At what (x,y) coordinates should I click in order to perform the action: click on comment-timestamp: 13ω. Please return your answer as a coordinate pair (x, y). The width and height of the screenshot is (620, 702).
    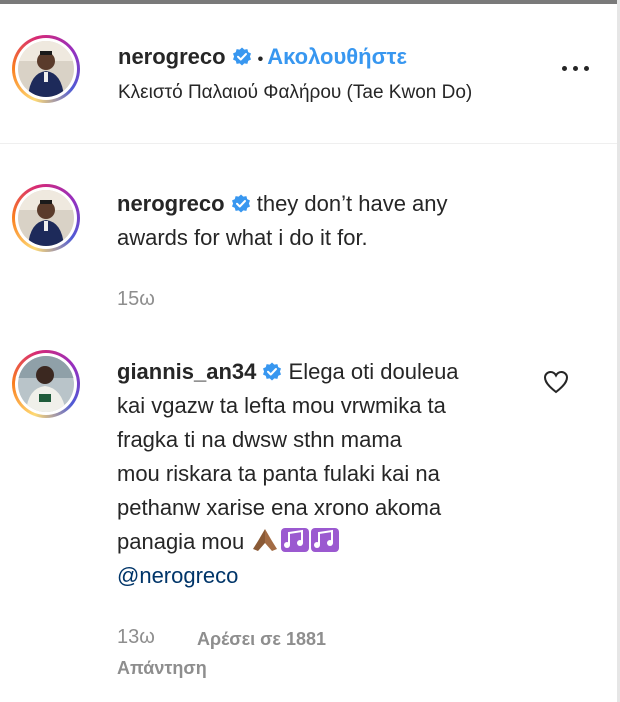
    Looking at the image, I should click on (136, 637).